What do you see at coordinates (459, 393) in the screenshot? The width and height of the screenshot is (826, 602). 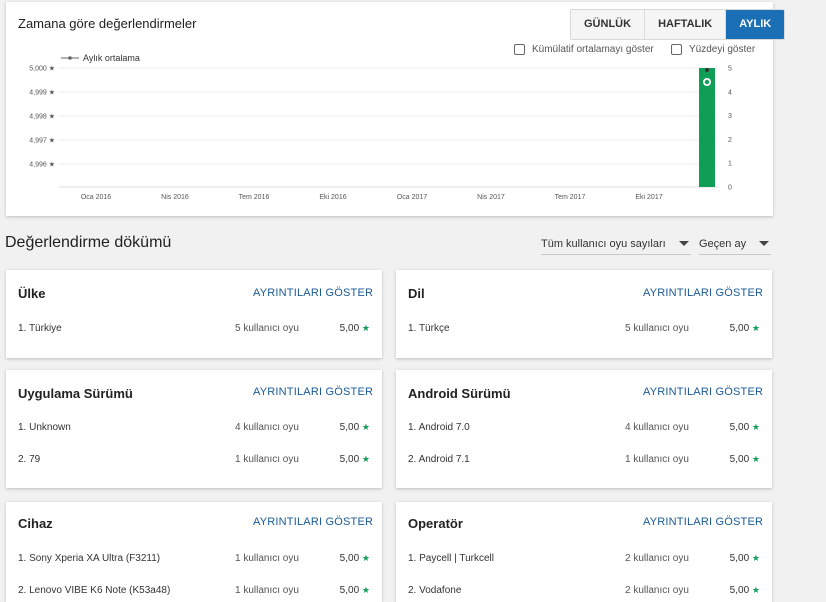 I see `panel-title: Android Sürümü` at bounding box center [459, 393].